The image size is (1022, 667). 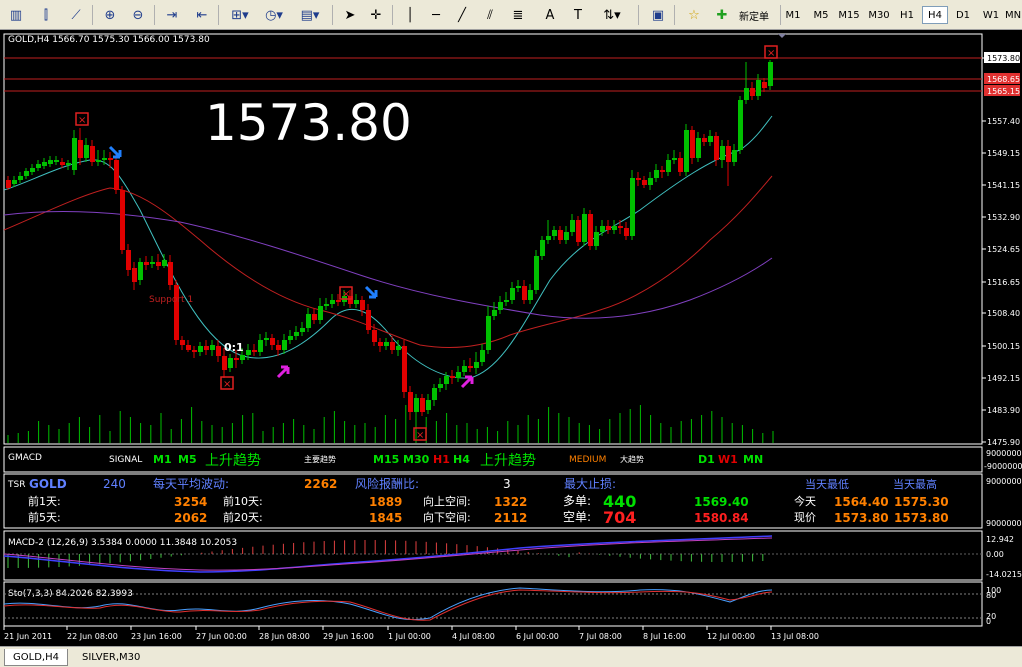 What do you see at coordinates (612, 15) in the screenshot?
I see `arrows-icon: ⇅▾` at bounding box center [612, 15].